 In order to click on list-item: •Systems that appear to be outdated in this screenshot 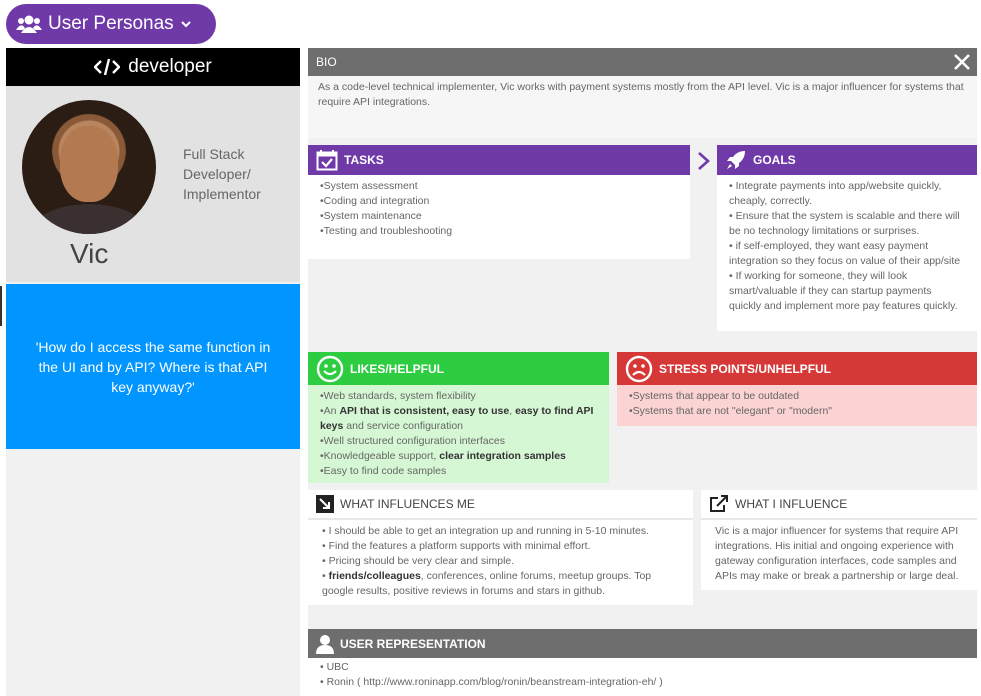, I will do `click(714, 396)`.